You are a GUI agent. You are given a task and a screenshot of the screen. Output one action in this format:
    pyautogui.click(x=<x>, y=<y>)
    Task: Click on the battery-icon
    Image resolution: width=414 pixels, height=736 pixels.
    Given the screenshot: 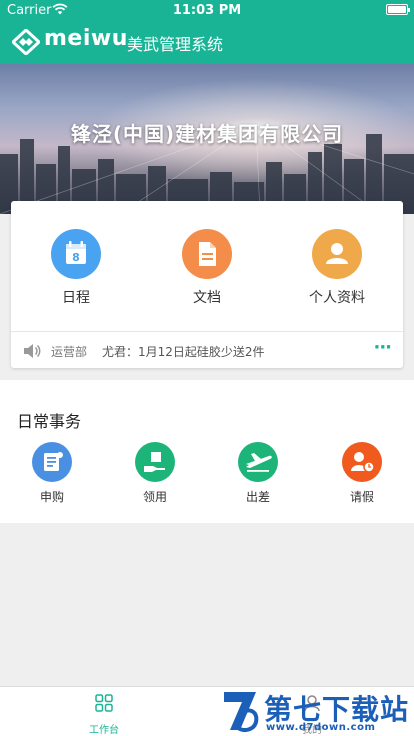 What is the action you would take?
    pyautogui.click(x=398, y=9)
    